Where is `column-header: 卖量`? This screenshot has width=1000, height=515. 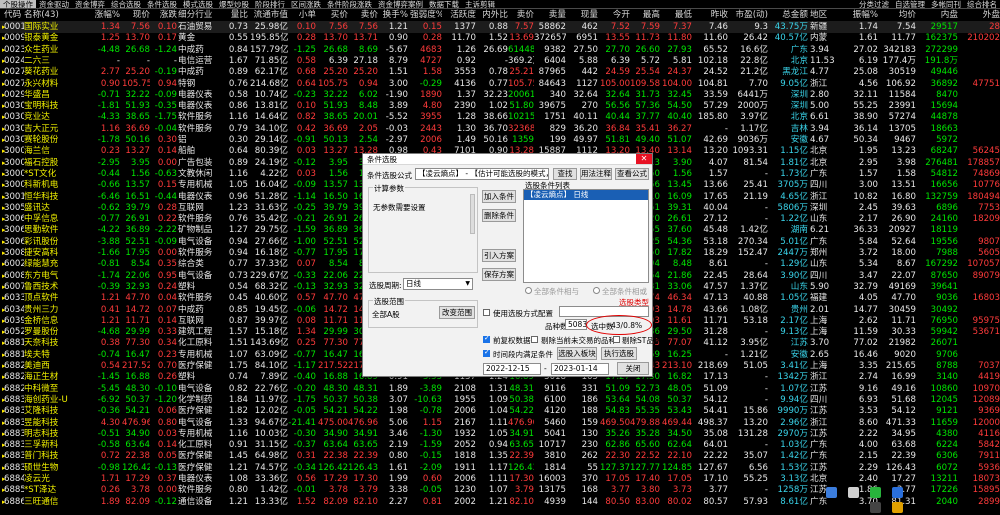 column-header: 卖量 is located at coordinates (550, 15).